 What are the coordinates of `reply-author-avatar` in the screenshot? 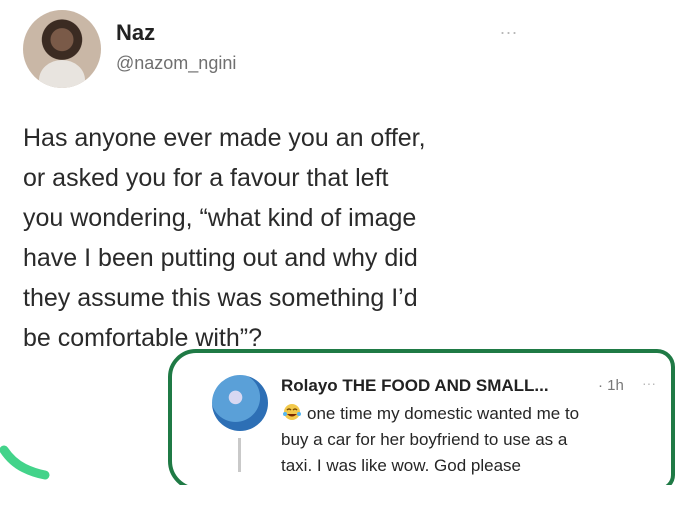 It's located at (240, 403).